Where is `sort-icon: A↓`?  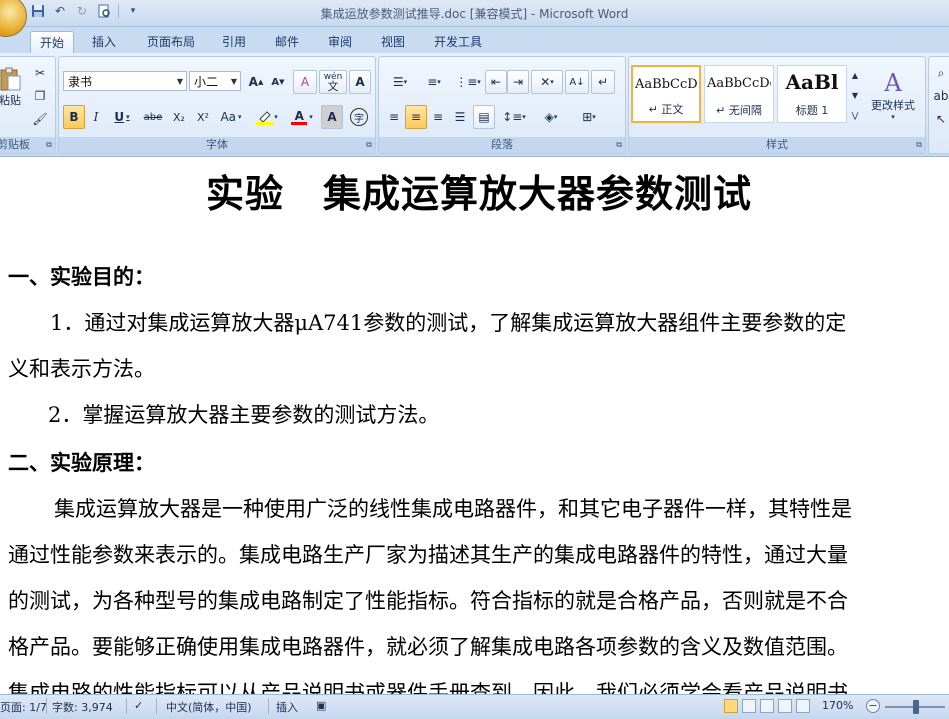
sort-icon: A↓ is located at coordinates (577, 82).